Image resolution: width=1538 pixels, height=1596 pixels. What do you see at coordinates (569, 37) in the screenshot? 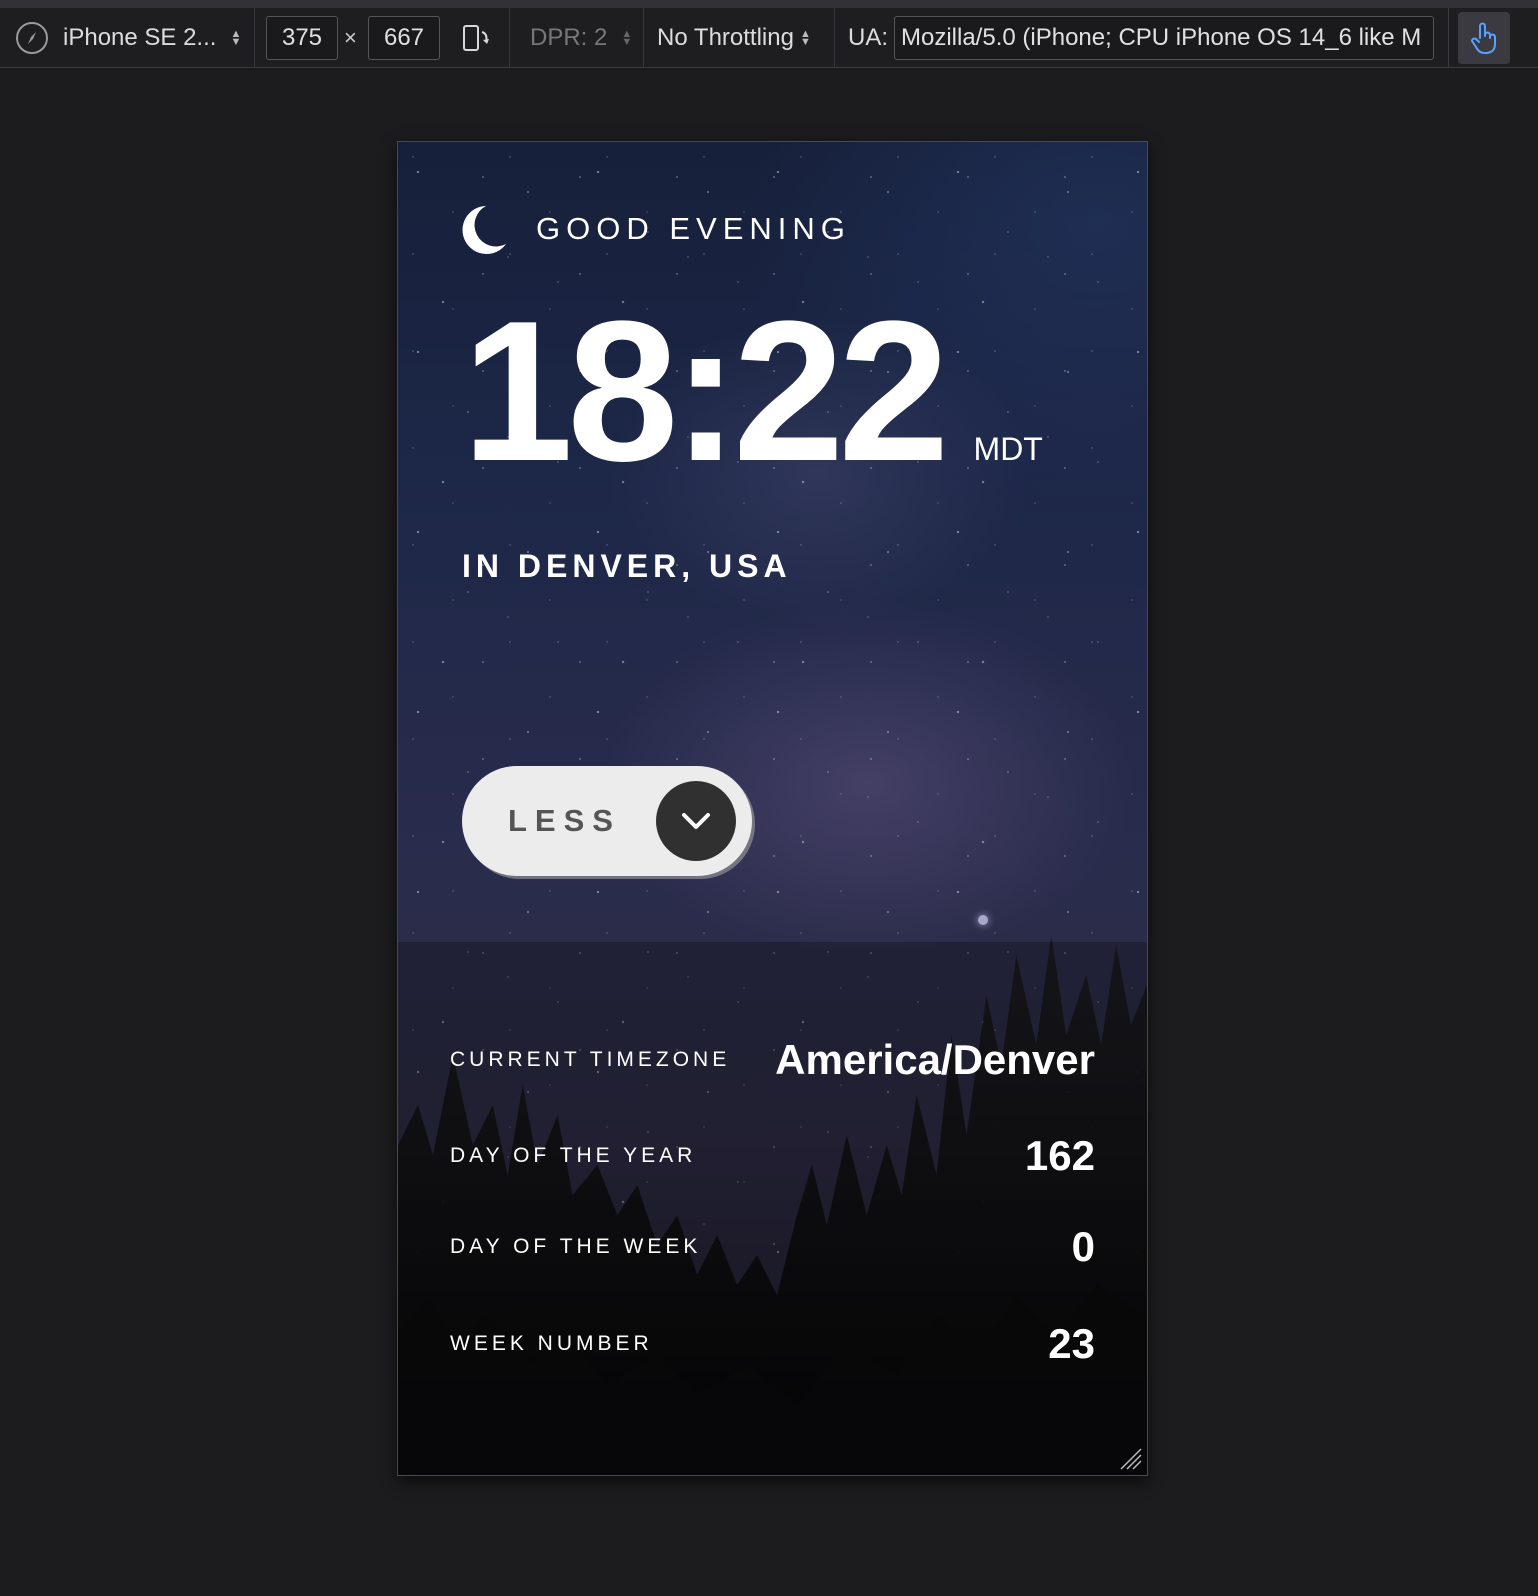
I see `dpr-label: DPR: 2` at bounding box center [569, 37].